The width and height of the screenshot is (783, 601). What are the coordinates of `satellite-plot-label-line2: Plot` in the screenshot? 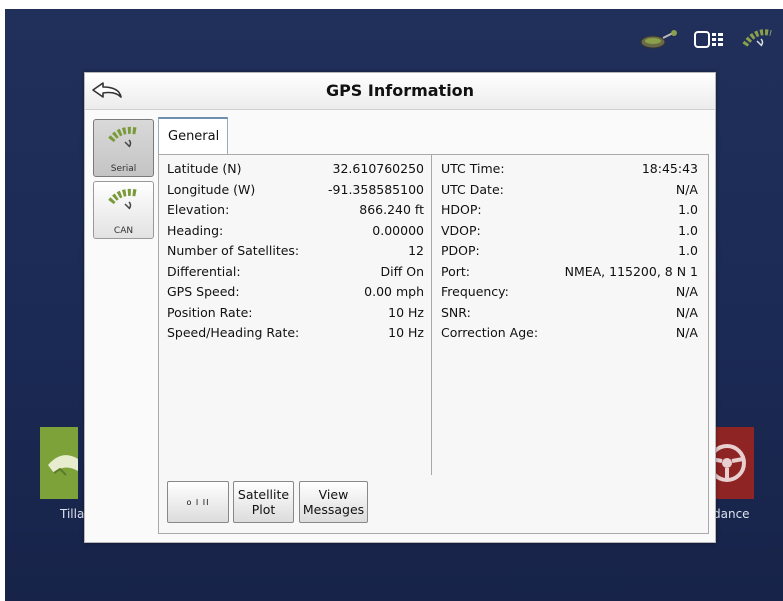 It's located at (263, 509).